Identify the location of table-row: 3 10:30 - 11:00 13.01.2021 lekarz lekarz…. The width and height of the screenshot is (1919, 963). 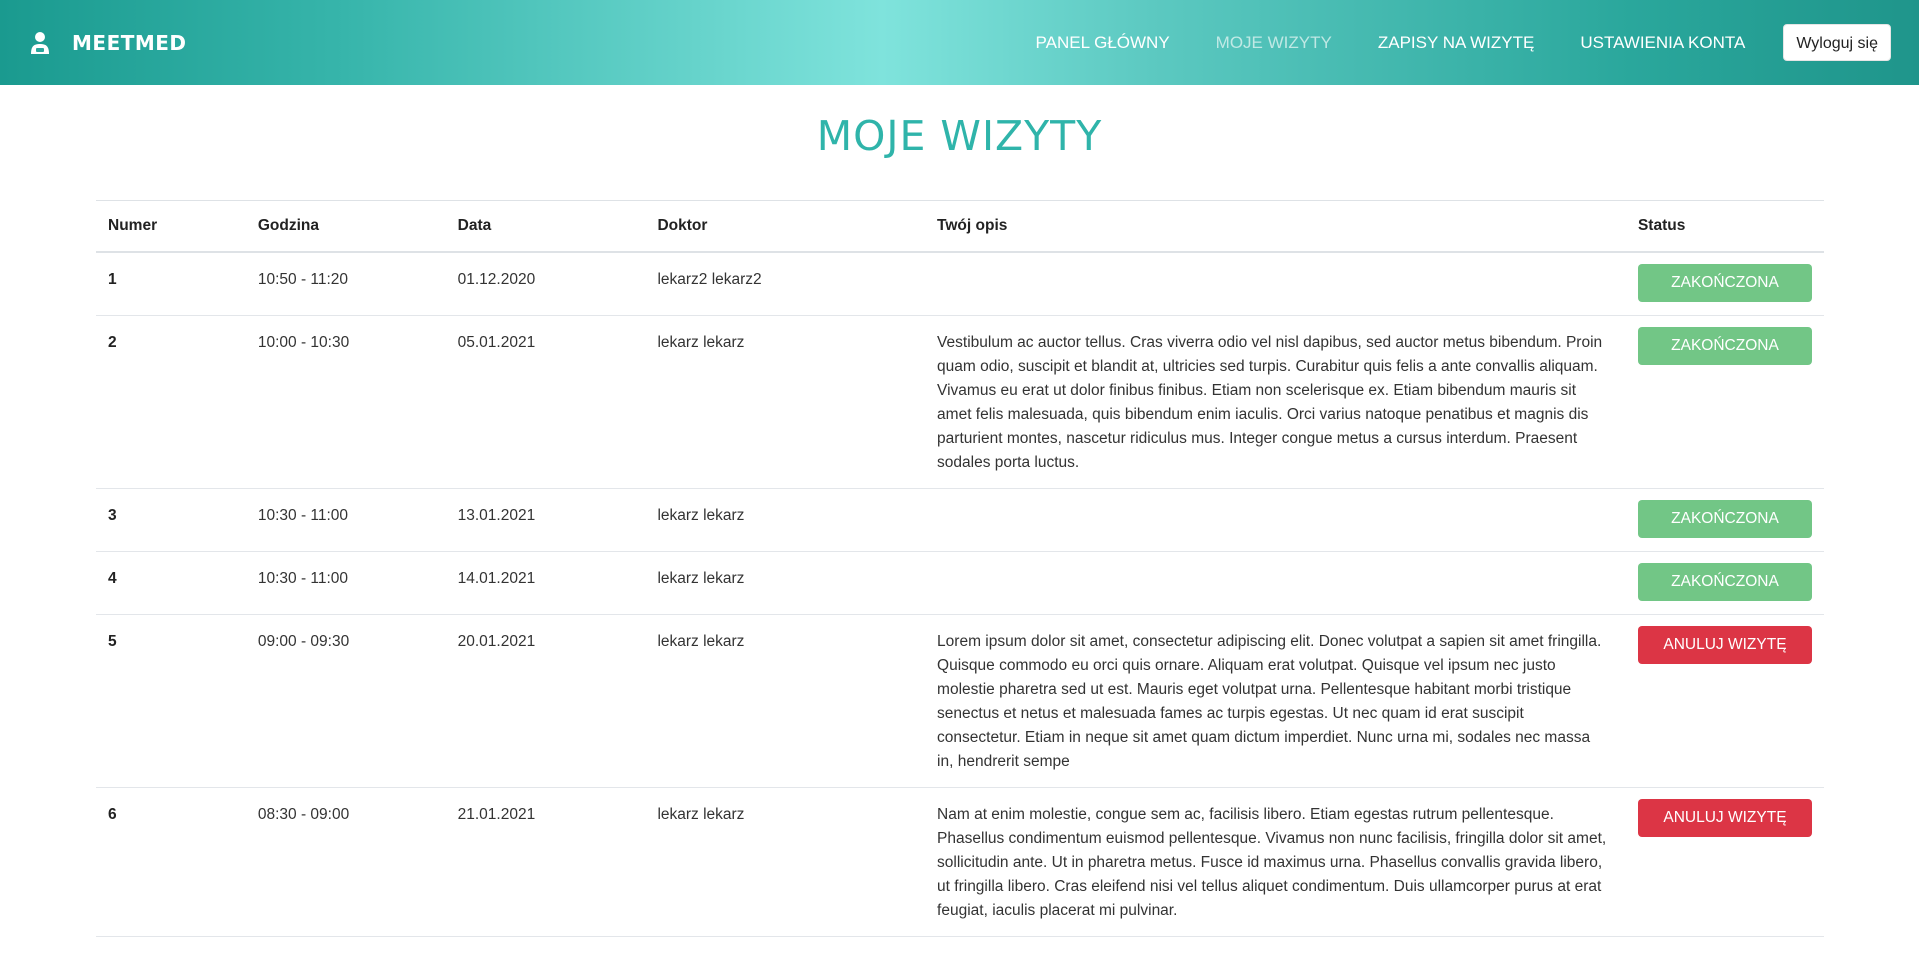
(960, 520).